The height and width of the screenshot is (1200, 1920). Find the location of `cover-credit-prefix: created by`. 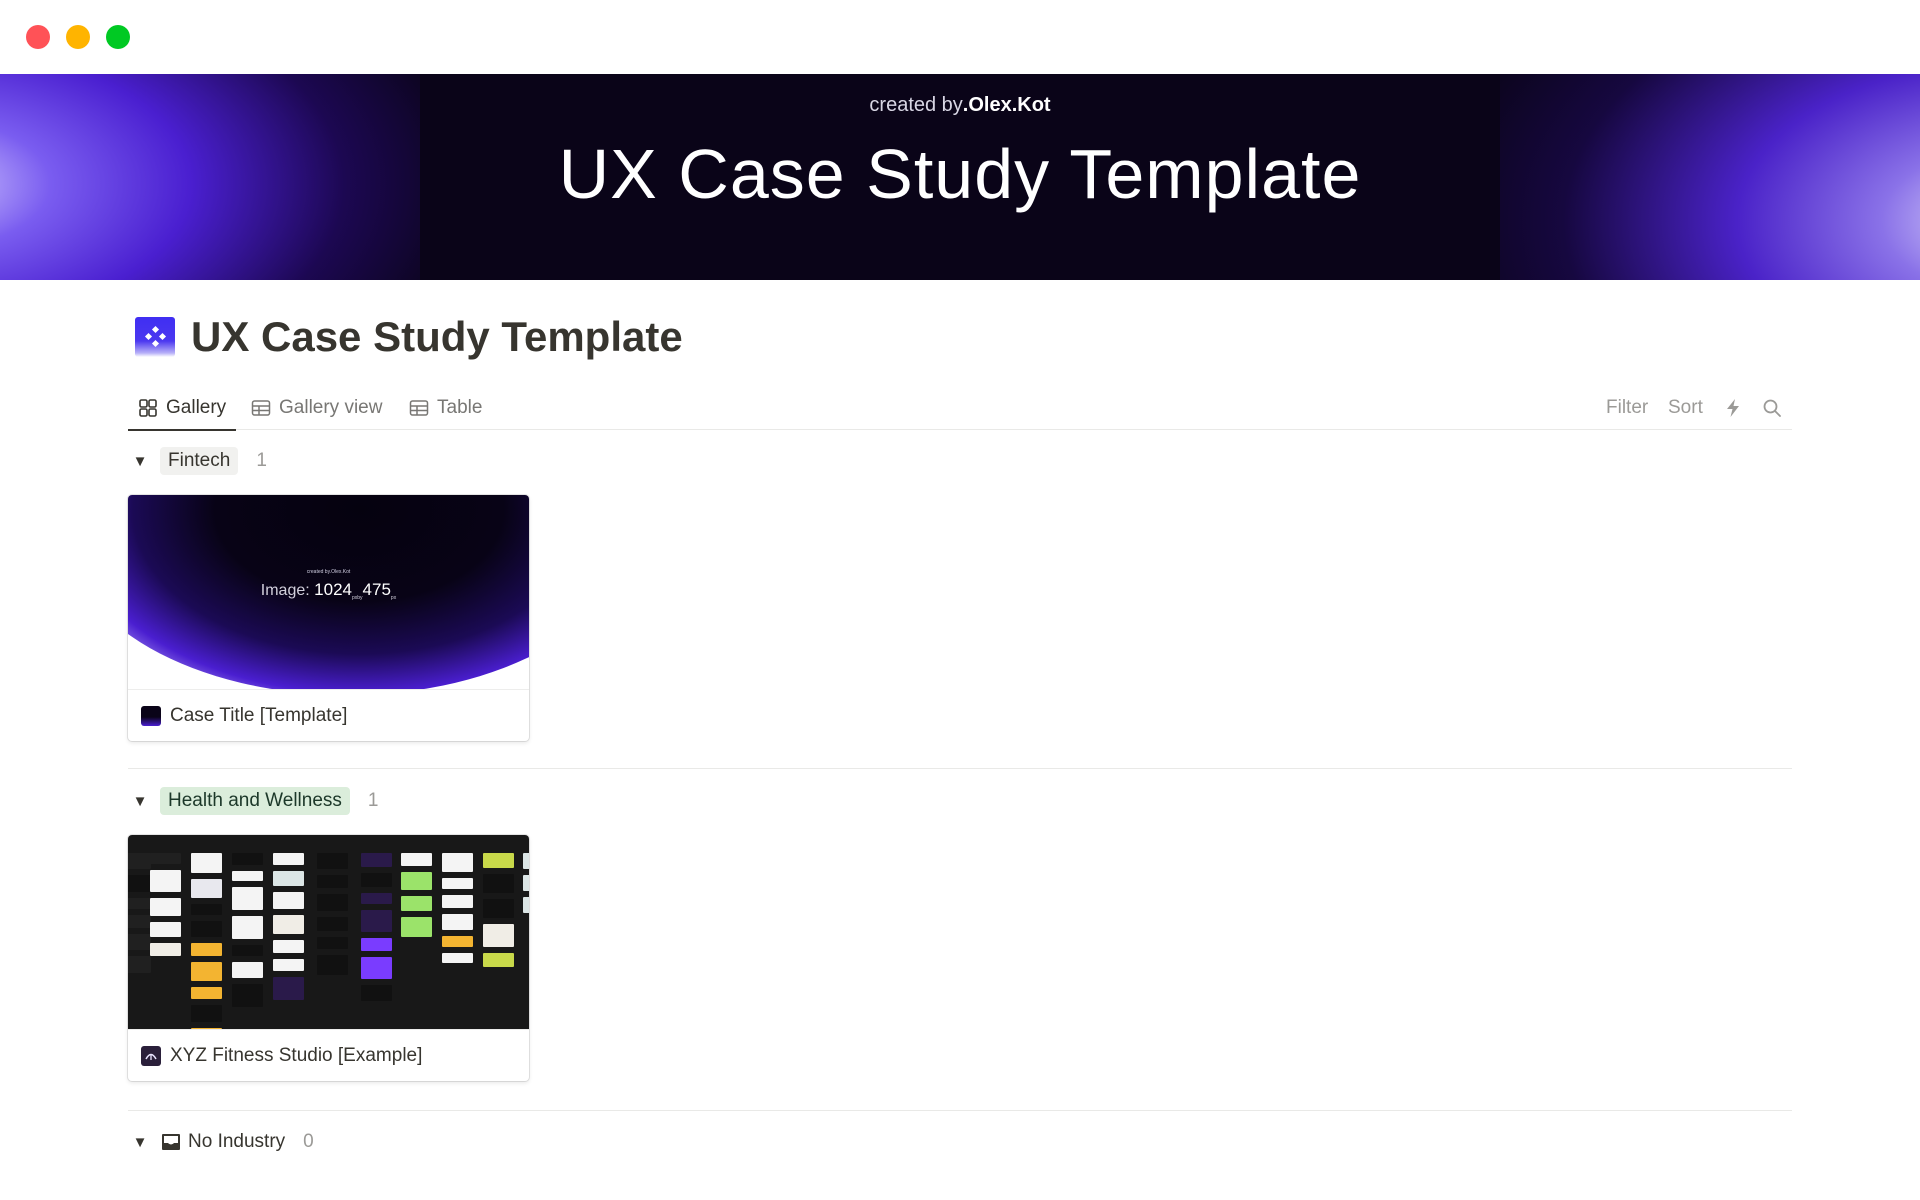

cover-credit-prefix: created by is located at coordinates (916, 105).